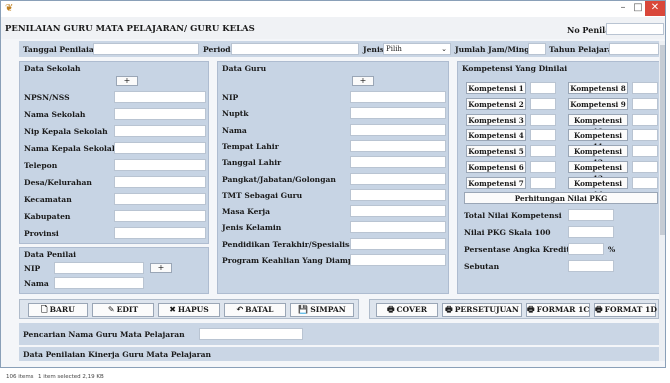 This screenshot has height=383, width=670. I want to click on no-penilaian-input, so click(635, 29).